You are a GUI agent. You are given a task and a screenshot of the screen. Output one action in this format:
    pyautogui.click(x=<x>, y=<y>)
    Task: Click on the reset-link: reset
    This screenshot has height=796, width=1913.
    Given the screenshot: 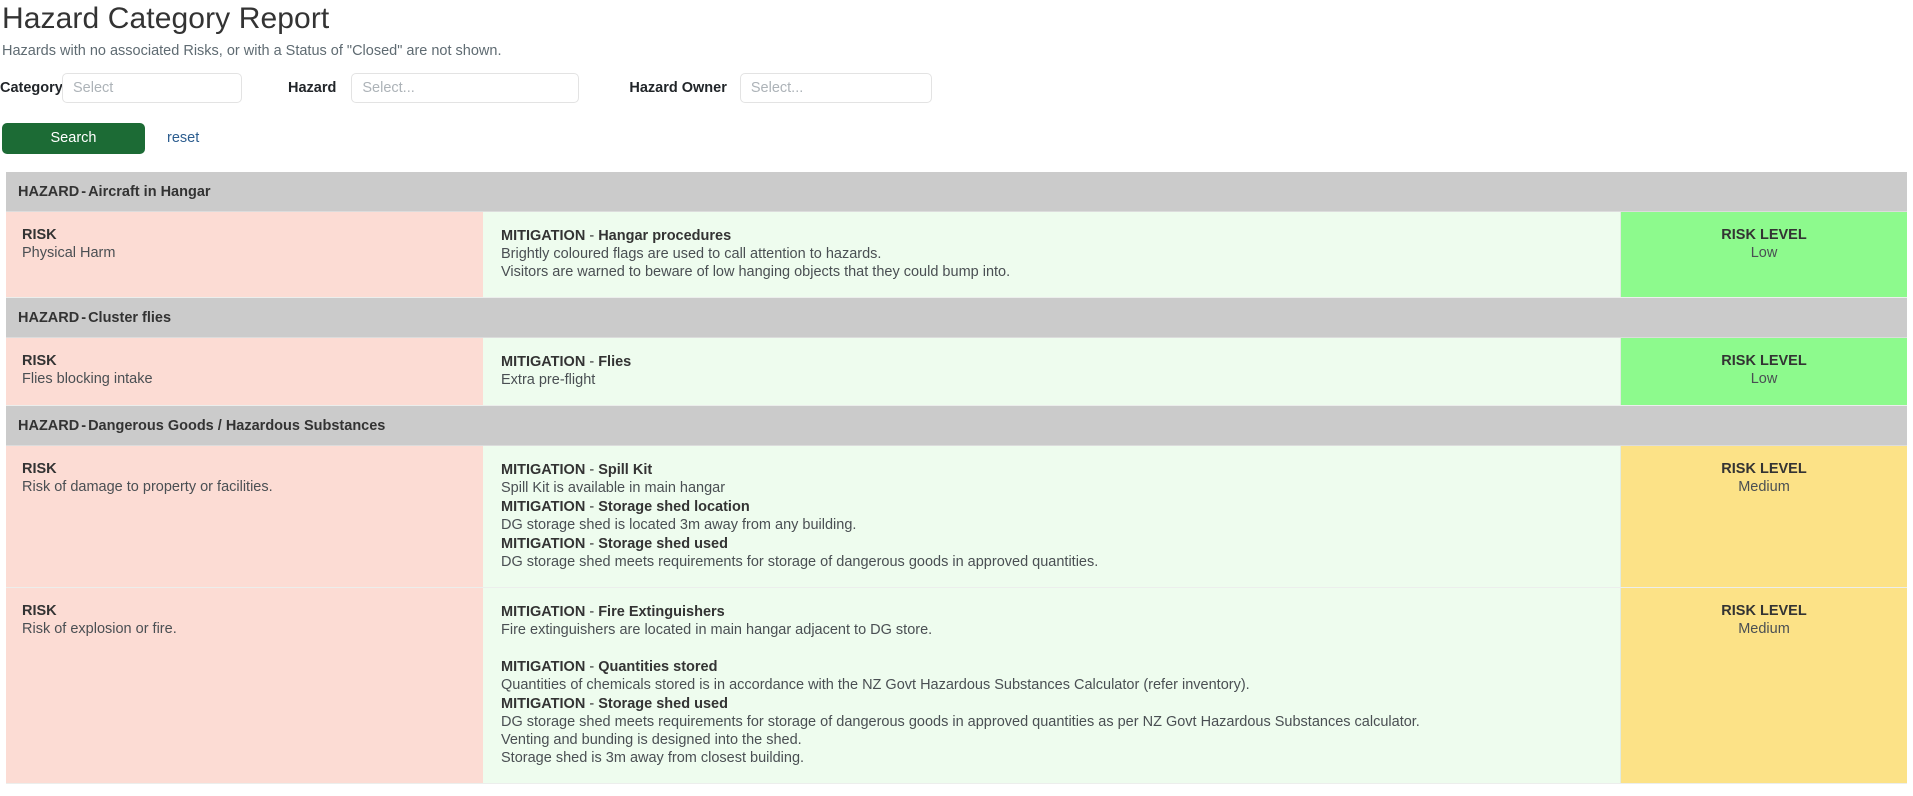 What is the action you would take?
    pyautogui.click(x=183, y=138)
    